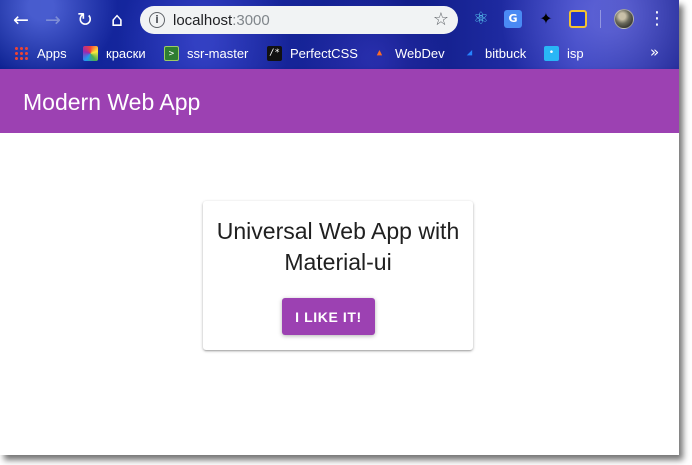  What do you see at coordinates (441, 19) in the screenshot?
I see `star-icon: ☆` at bounding box center [441, 19].